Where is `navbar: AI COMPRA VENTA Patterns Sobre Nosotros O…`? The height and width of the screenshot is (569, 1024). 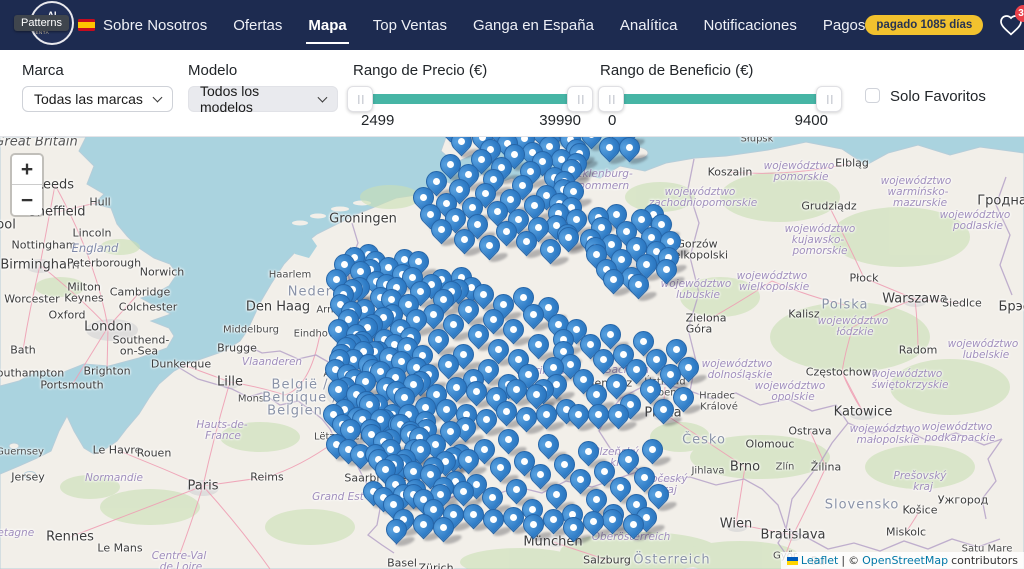
navbar: AI COMPRA VENTA Patterns Sobre Nosotros O… is located at coordinates (512, 25).